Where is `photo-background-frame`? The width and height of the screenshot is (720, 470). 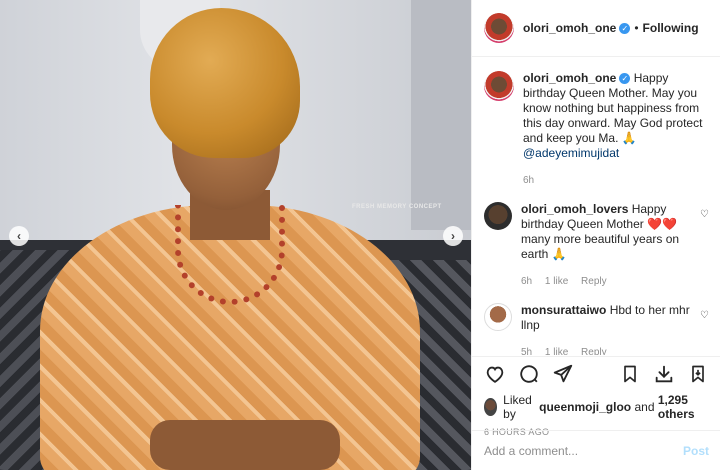 photo-background-frame is located at coordinates (441, 115).